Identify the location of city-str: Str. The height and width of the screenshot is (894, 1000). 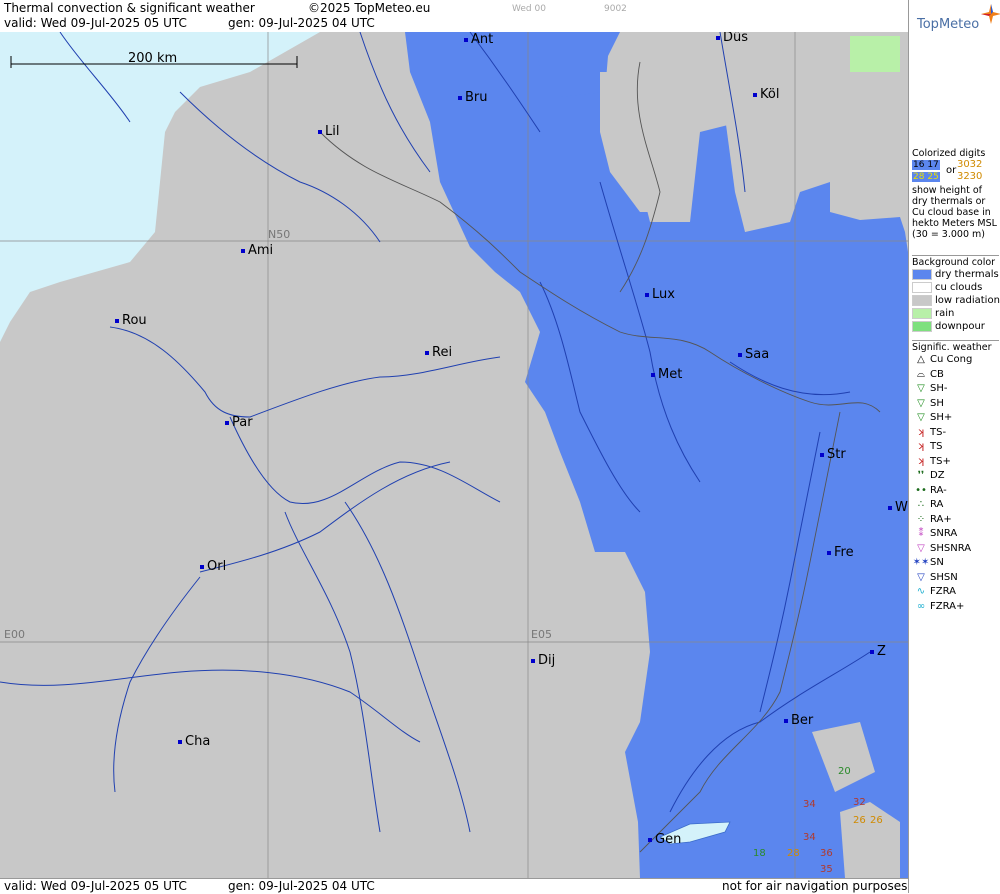
(833, 454).